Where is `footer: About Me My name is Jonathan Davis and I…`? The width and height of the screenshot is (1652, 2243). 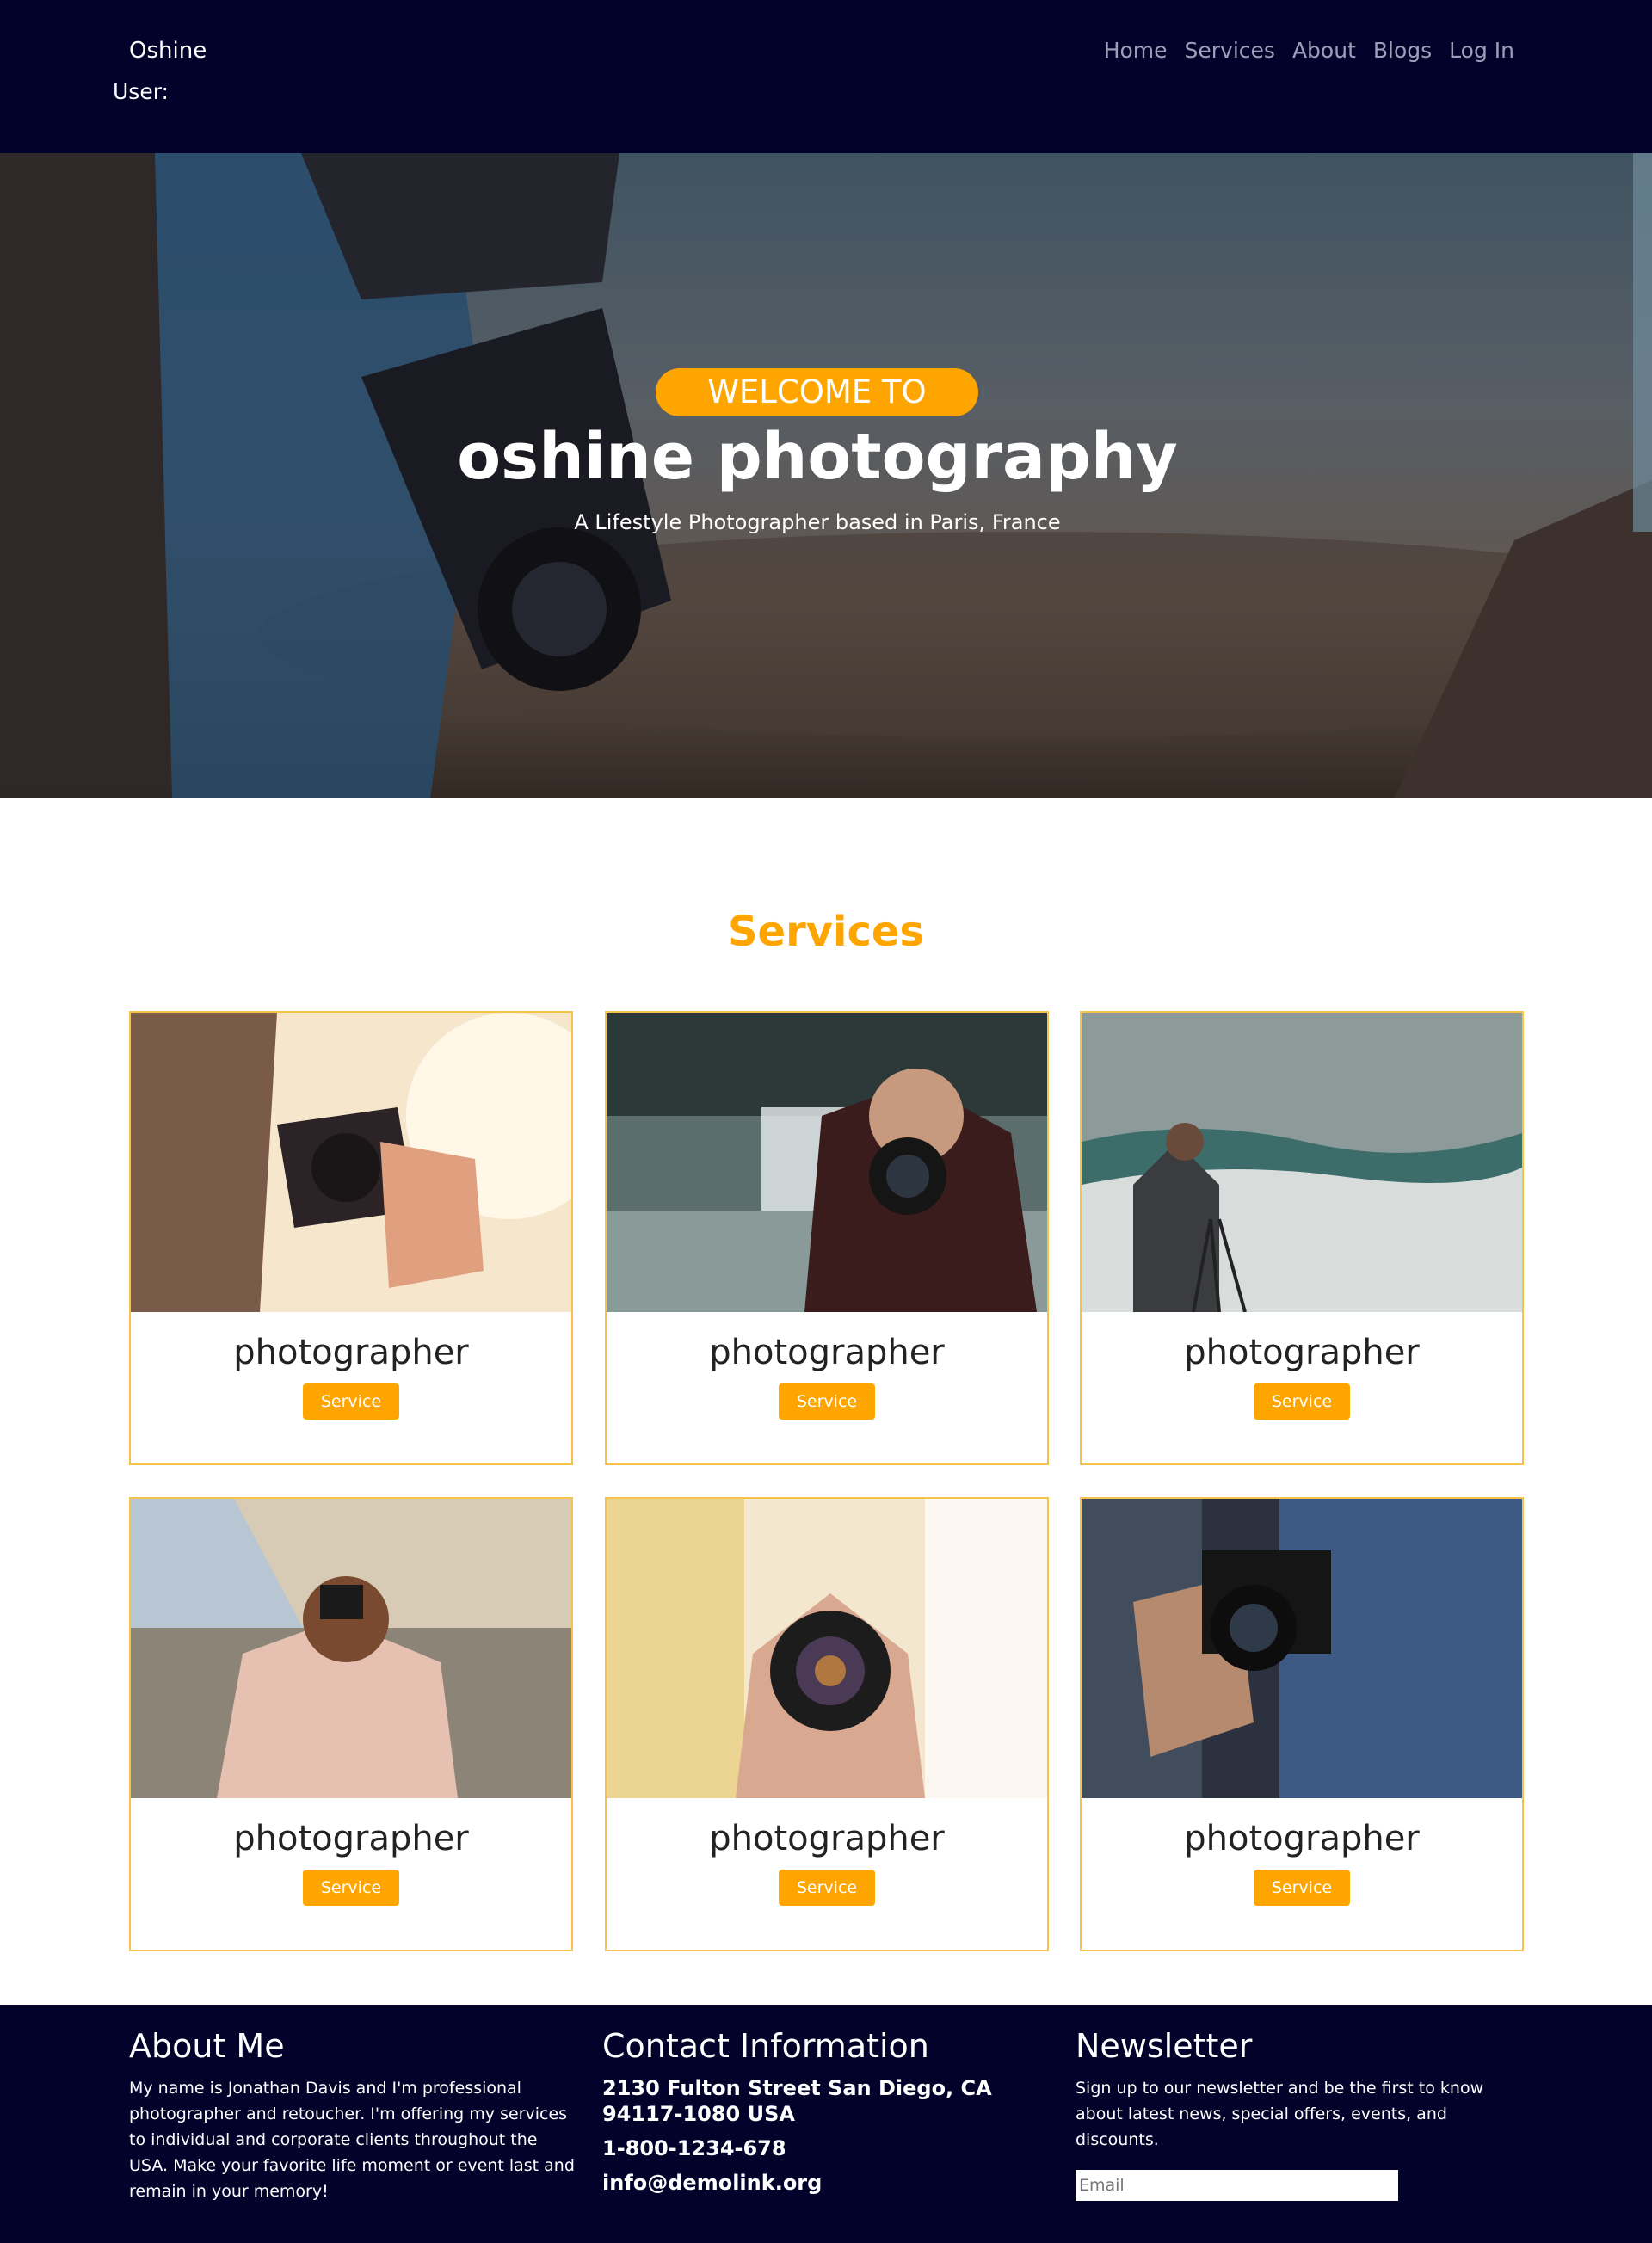
footer: About Me My name is Jonathan Davis and I… is located at coordinates (826, 2124).